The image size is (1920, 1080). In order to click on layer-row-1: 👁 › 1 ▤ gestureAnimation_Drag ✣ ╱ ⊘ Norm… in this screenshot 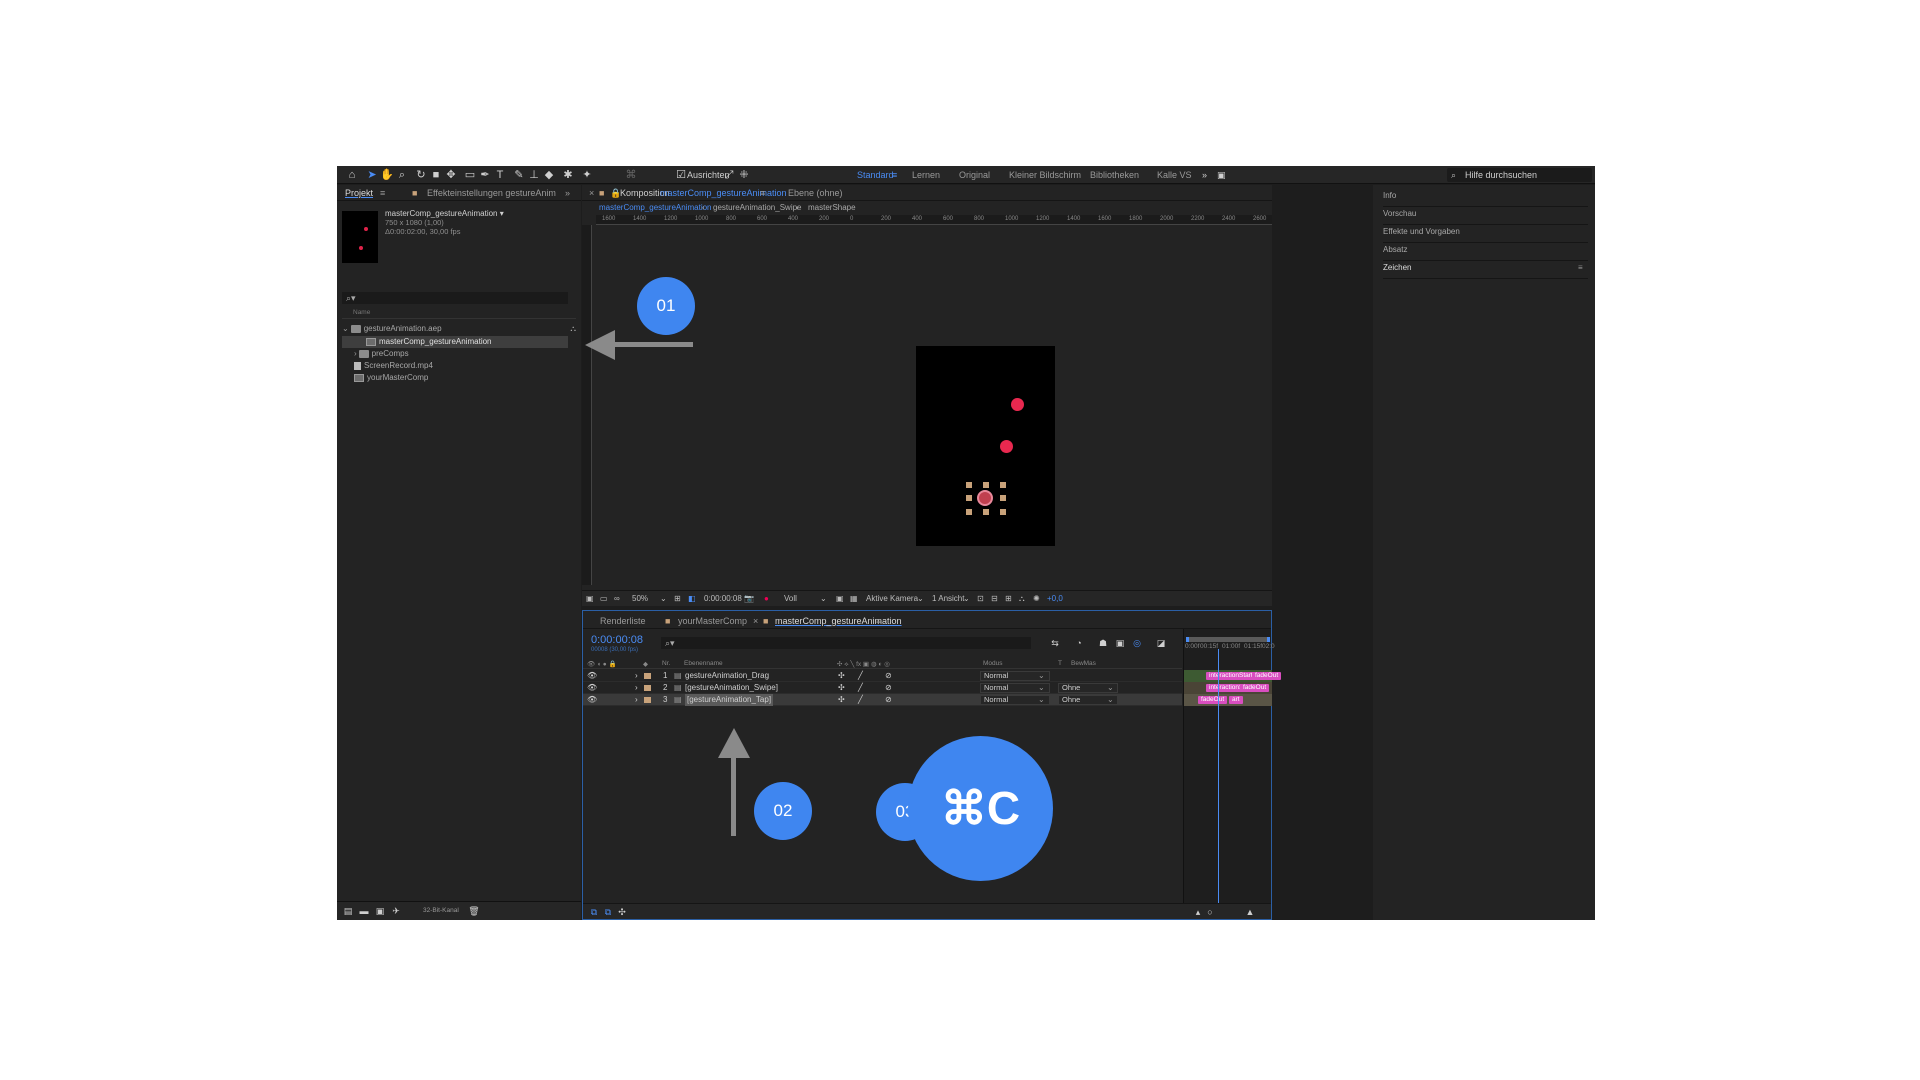, I will do `click(882, 676)`.